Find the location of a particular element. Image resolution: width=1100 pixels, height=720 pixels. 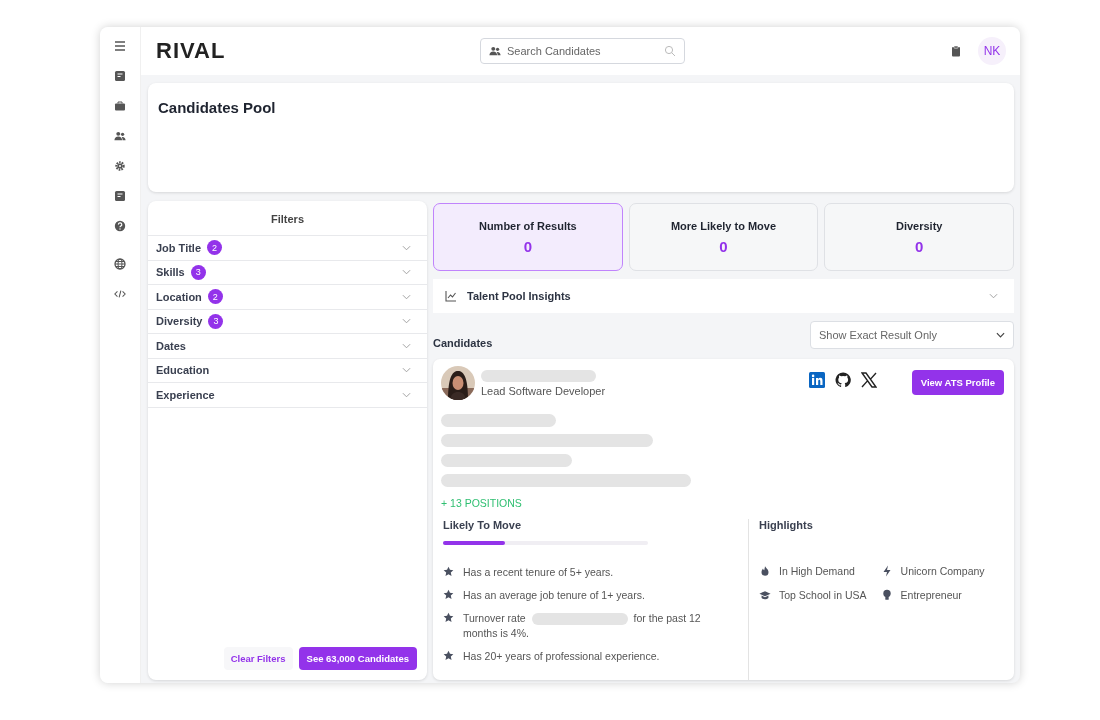

highlight-label: In High Demand is located at coordinates (817, 571).